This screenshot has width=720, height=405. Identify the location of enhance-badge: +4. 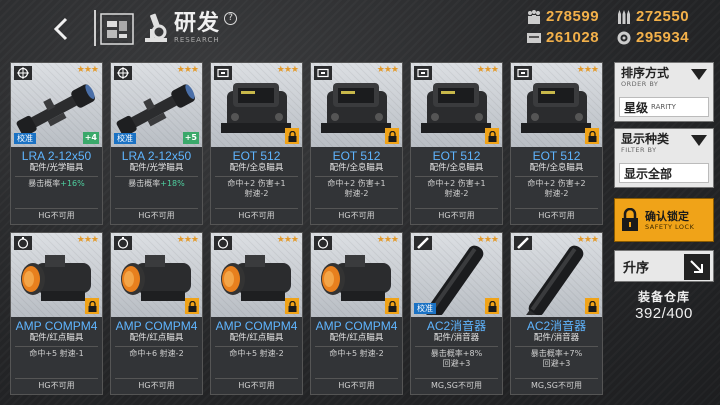
(90, 138).